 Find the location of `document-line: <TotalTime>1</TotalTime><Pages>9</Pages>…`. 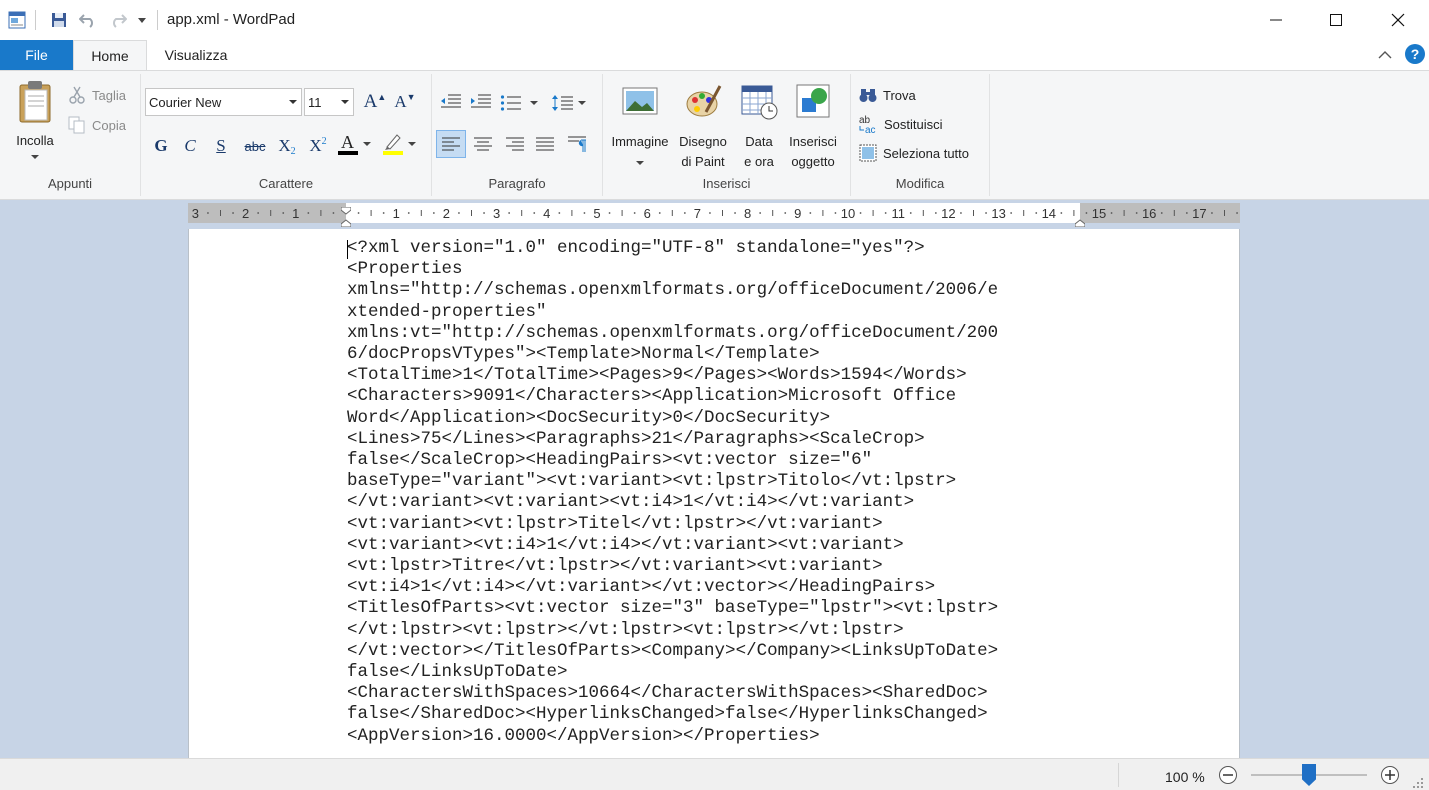

document-line: <TotalTime>1</TotalTime><Pages>9</Pages>… is located at coordinates (672, 375).